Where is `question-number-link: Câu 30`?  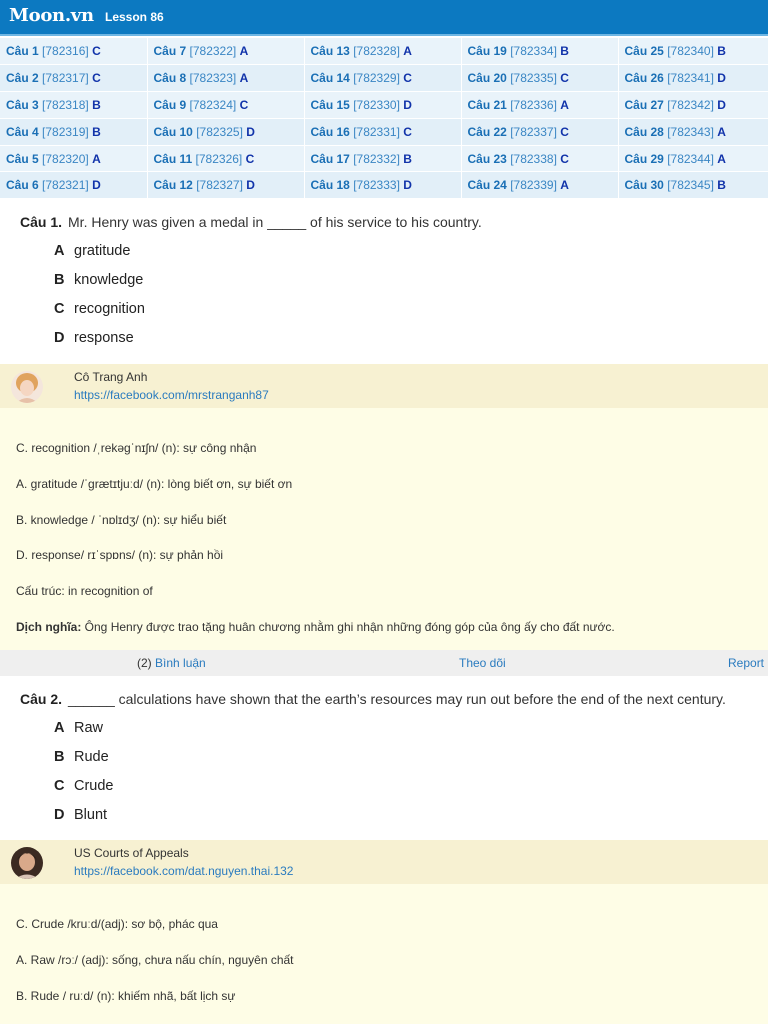 question-number-link: Câu 30 is located at coordinates (644, 185).